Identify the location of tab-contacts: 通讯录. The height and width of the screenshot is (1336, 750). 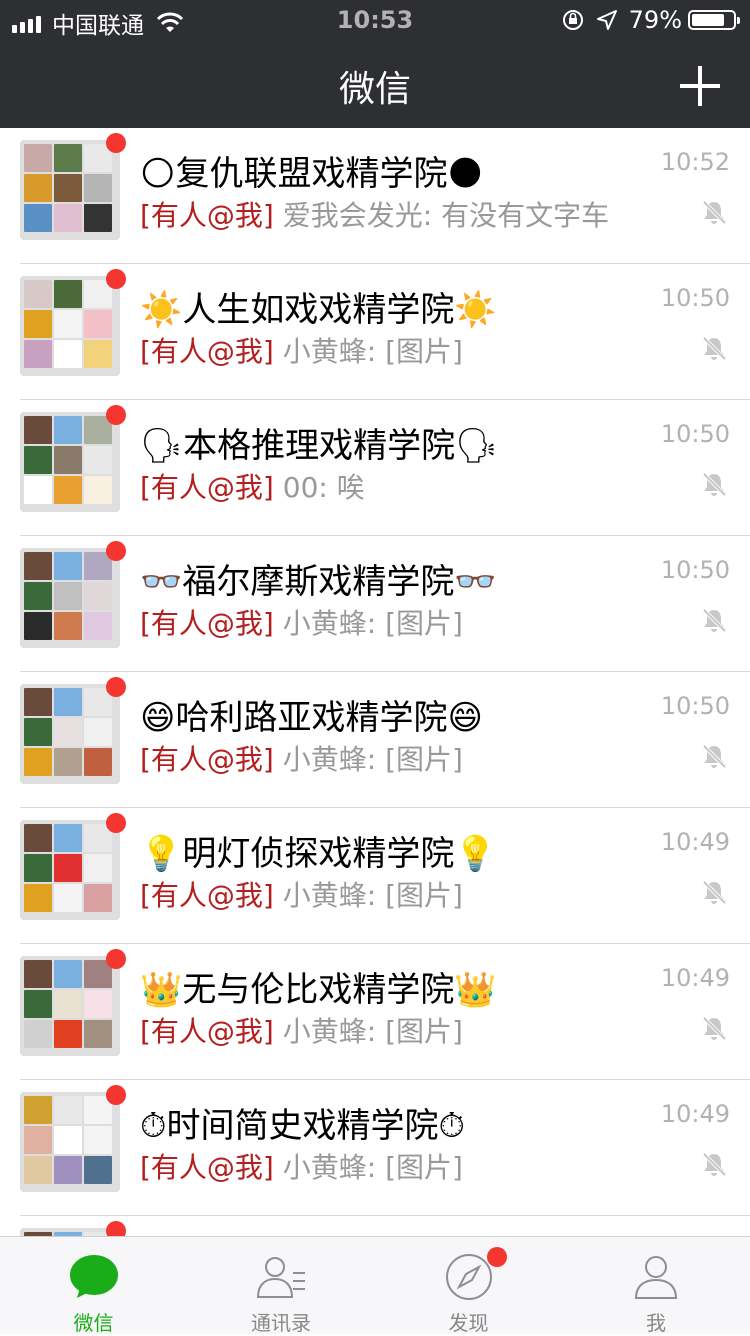
(281, 1286).